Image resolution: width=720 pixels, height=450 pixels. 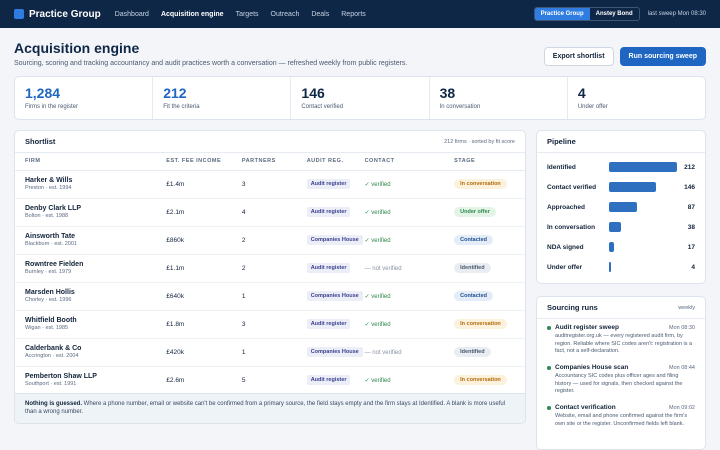 What do you see at coordinates (274, 324) in the screenshot?
I see `partners-cell: 3` at bounding box center [274, 324].